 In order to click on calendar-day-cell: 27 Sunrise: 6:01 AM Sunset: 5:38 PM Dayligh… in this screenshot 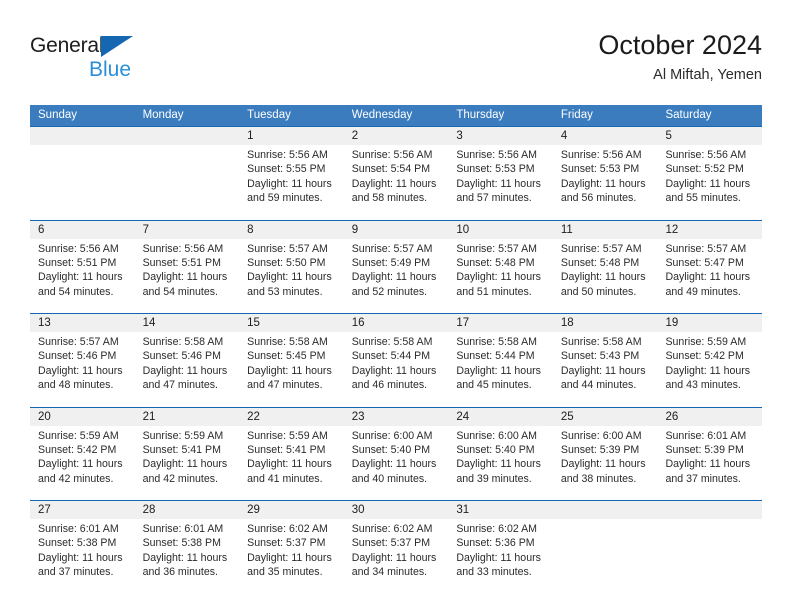, I will do `click(82, 547)`.